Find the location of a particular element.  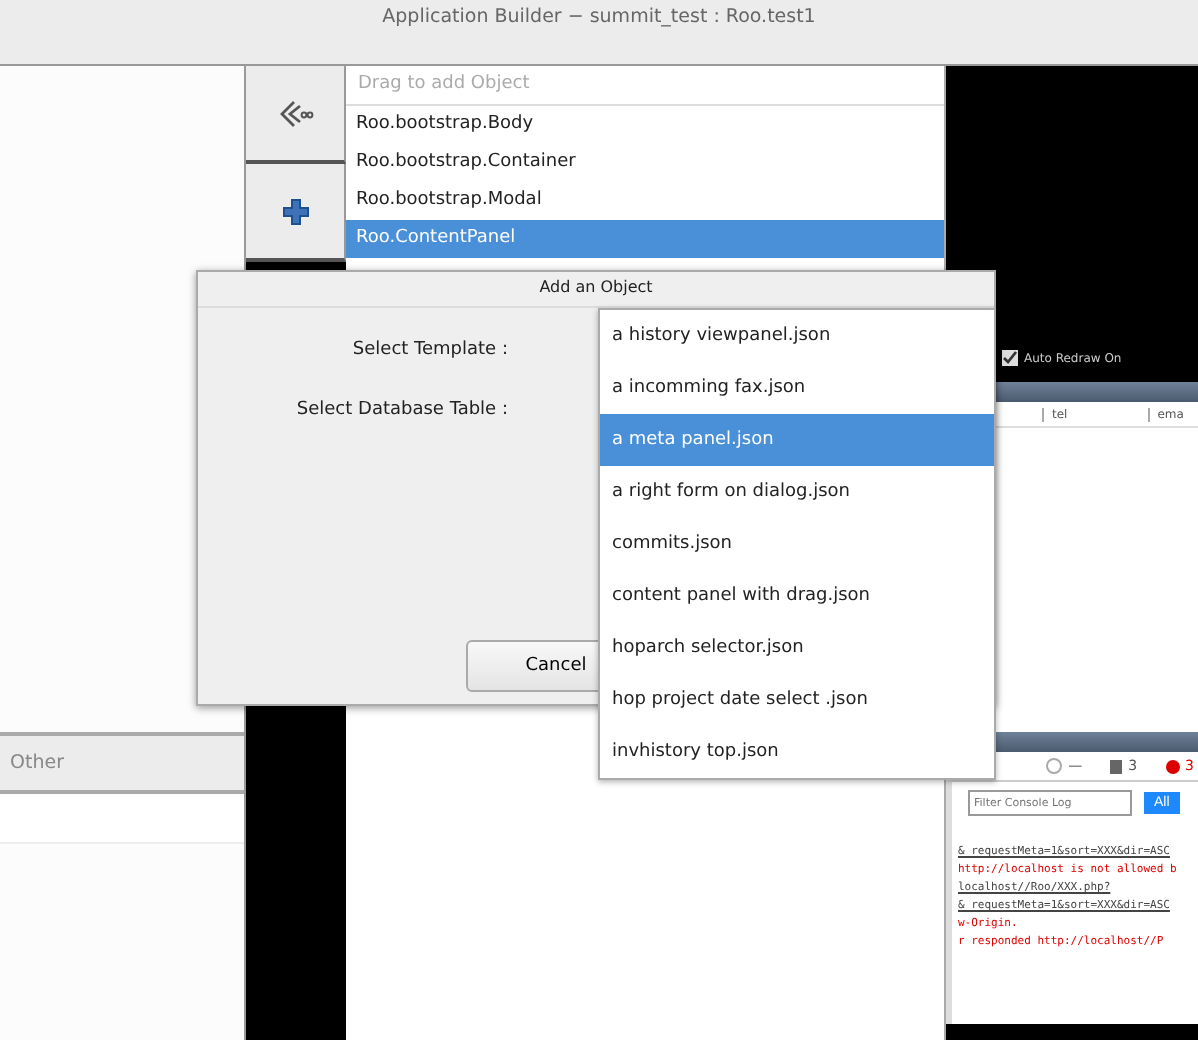

palette-item: Roo.bootstrap.Container is located at coordinates (645, 163).